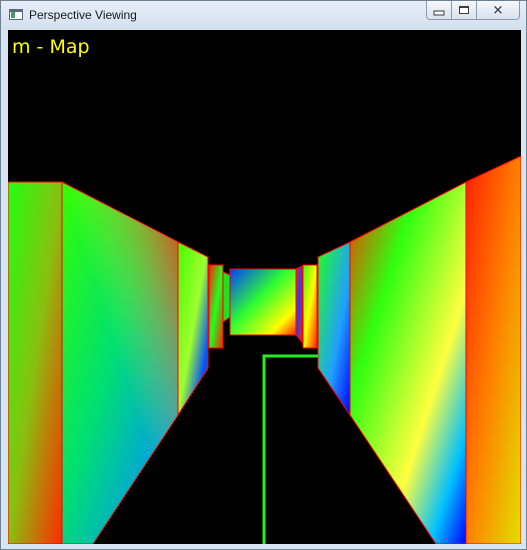  What do you see at coordinates (193, 329) in the screenshot?
I see `left-wall-mid` at bounding box center [193, 329].